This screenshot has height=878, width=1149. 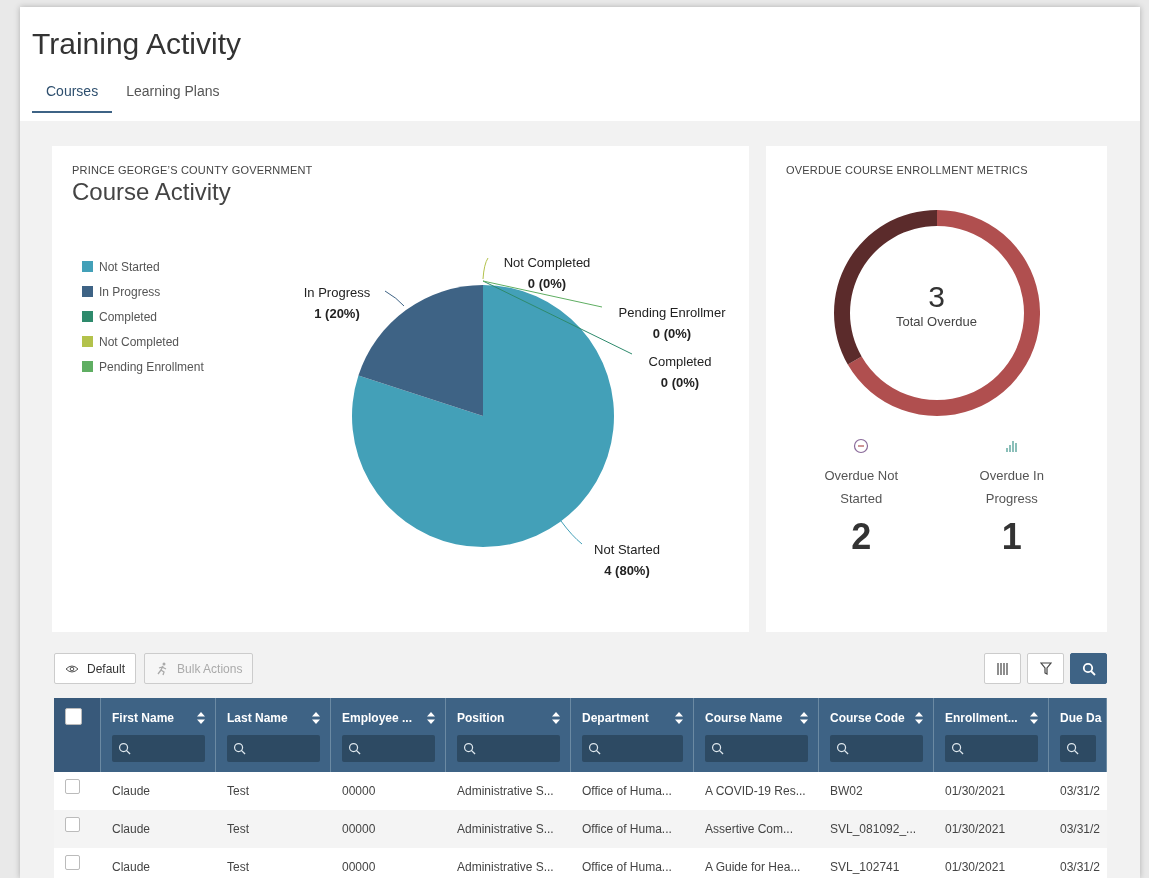 What do you see at coordinates (72, 98) in the screenshot?
I see `tab: Courses` at bounding box center [72, 98].